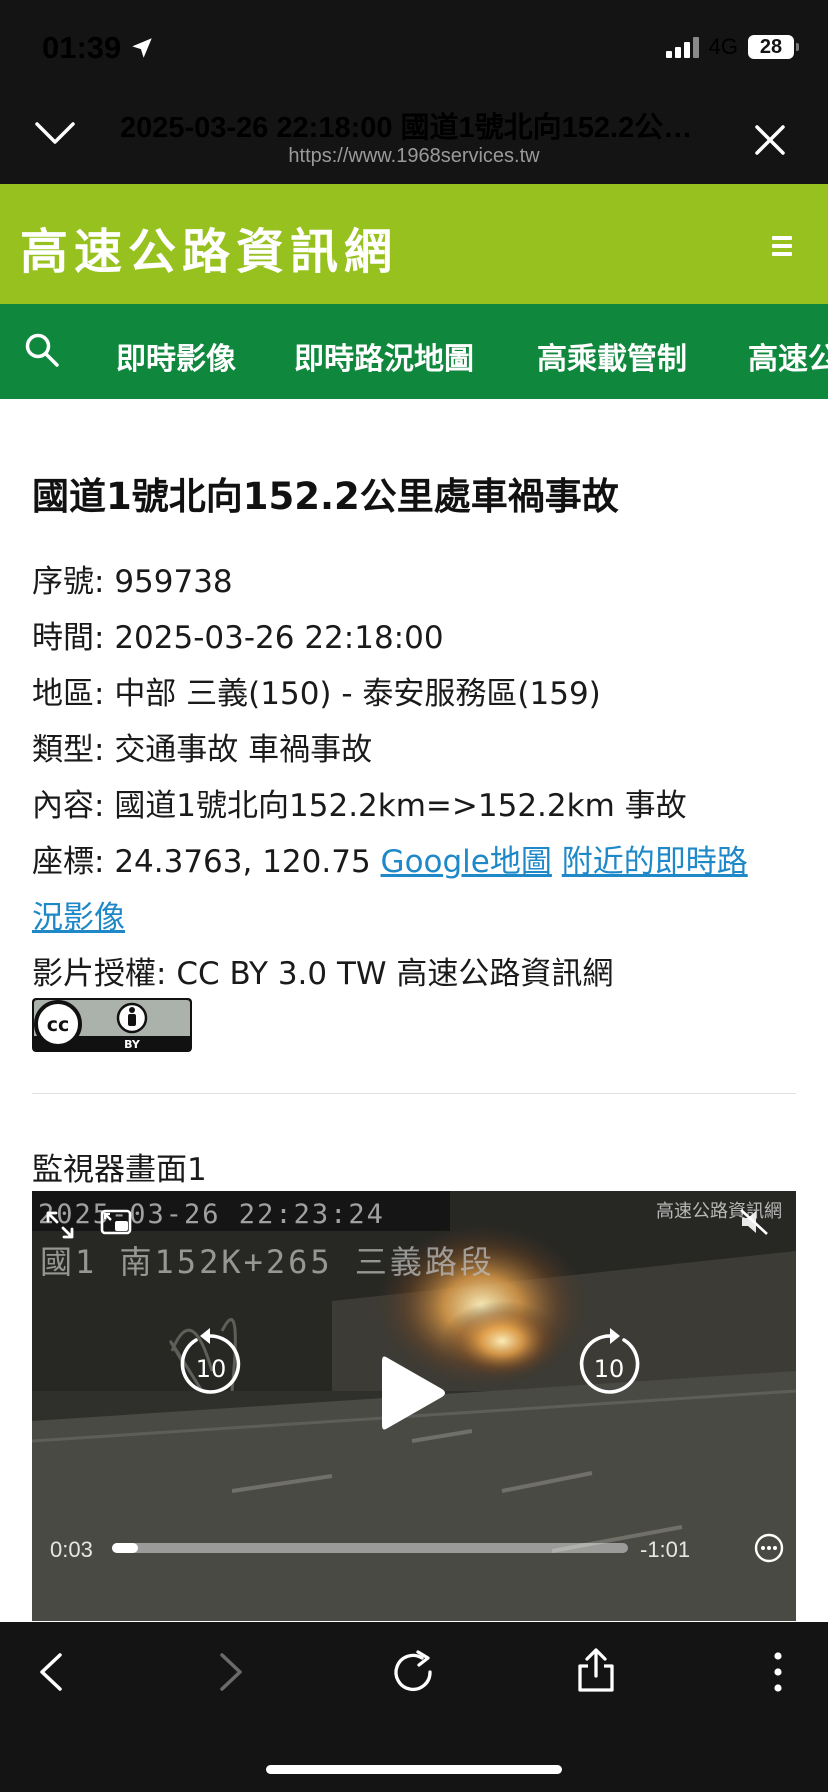  I want to click on mute-icon, so click(754, 1222).